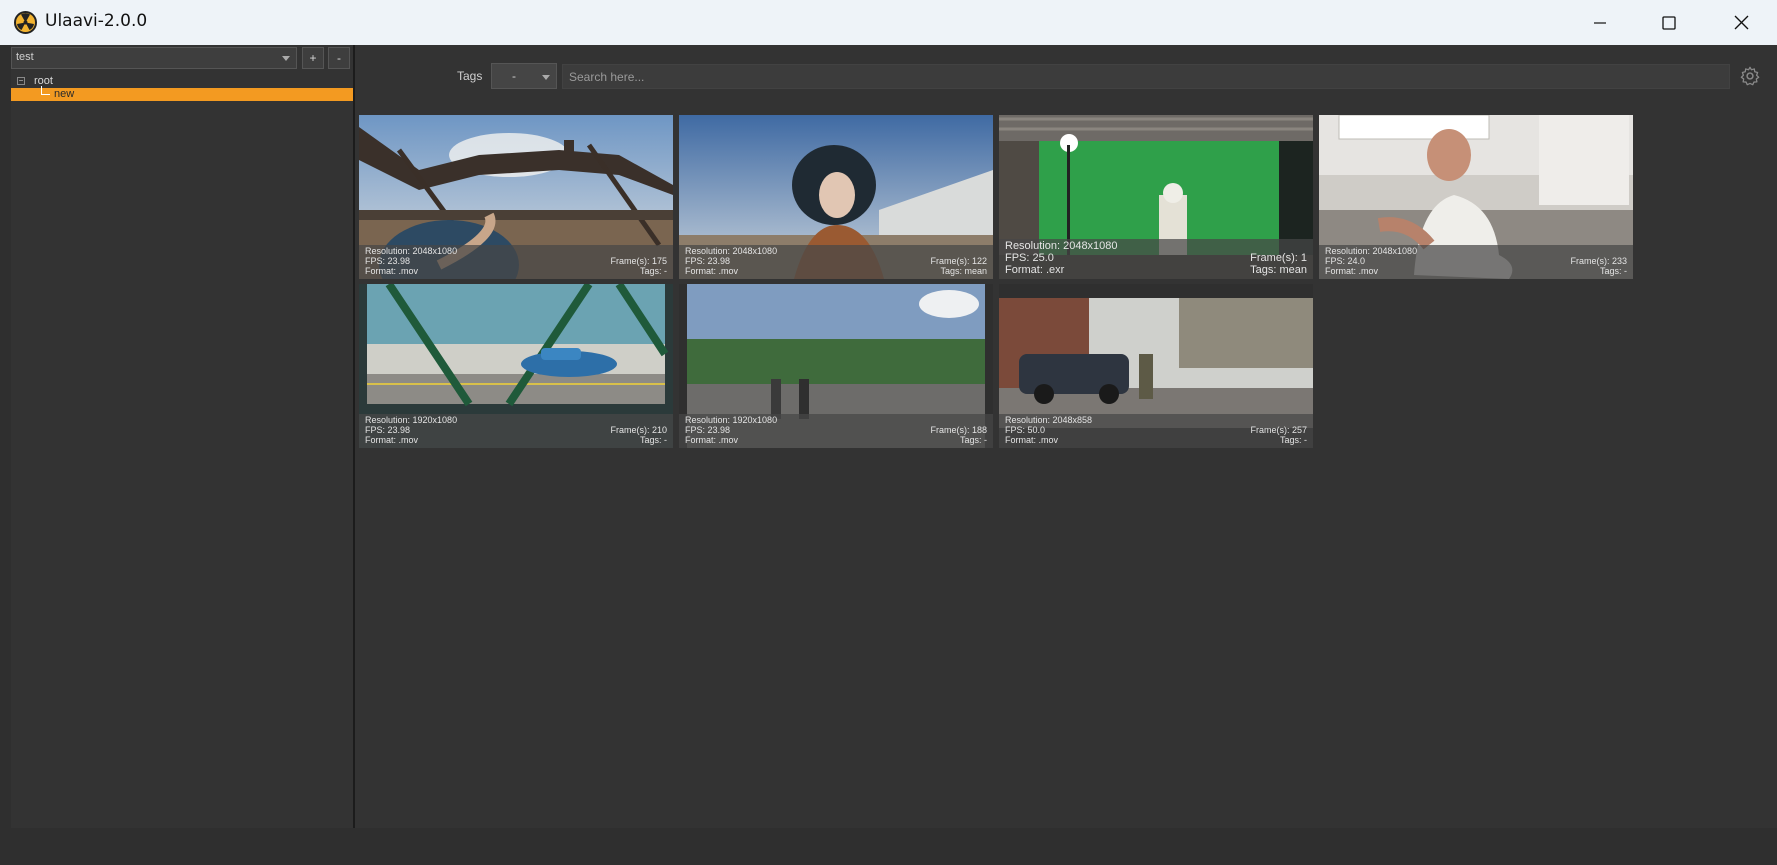  What do you see at coordinates (25, 57) in the screenshot?
I see `project-dropdown-value: test` at bounding box center [25, 57].